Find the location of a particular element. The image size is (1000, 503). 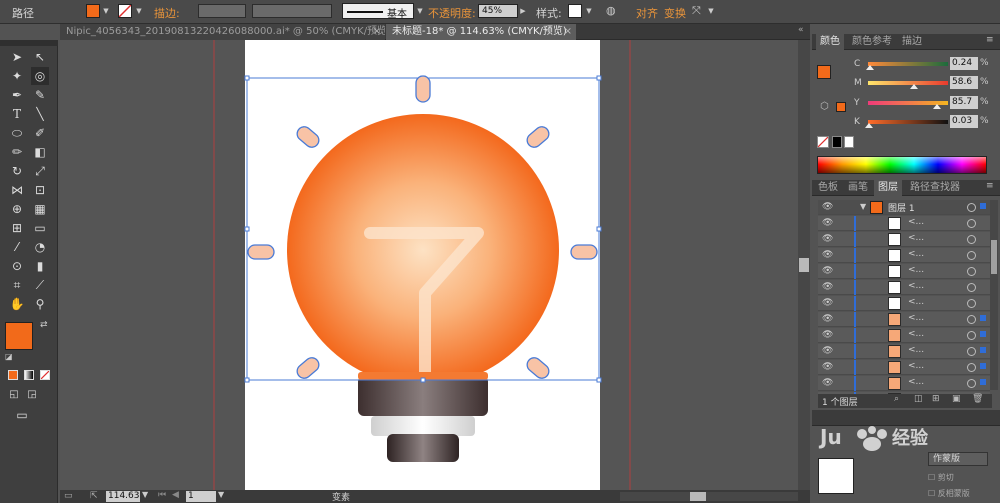

default-colors-icon: ◪ is located at coordinates (9, 356).